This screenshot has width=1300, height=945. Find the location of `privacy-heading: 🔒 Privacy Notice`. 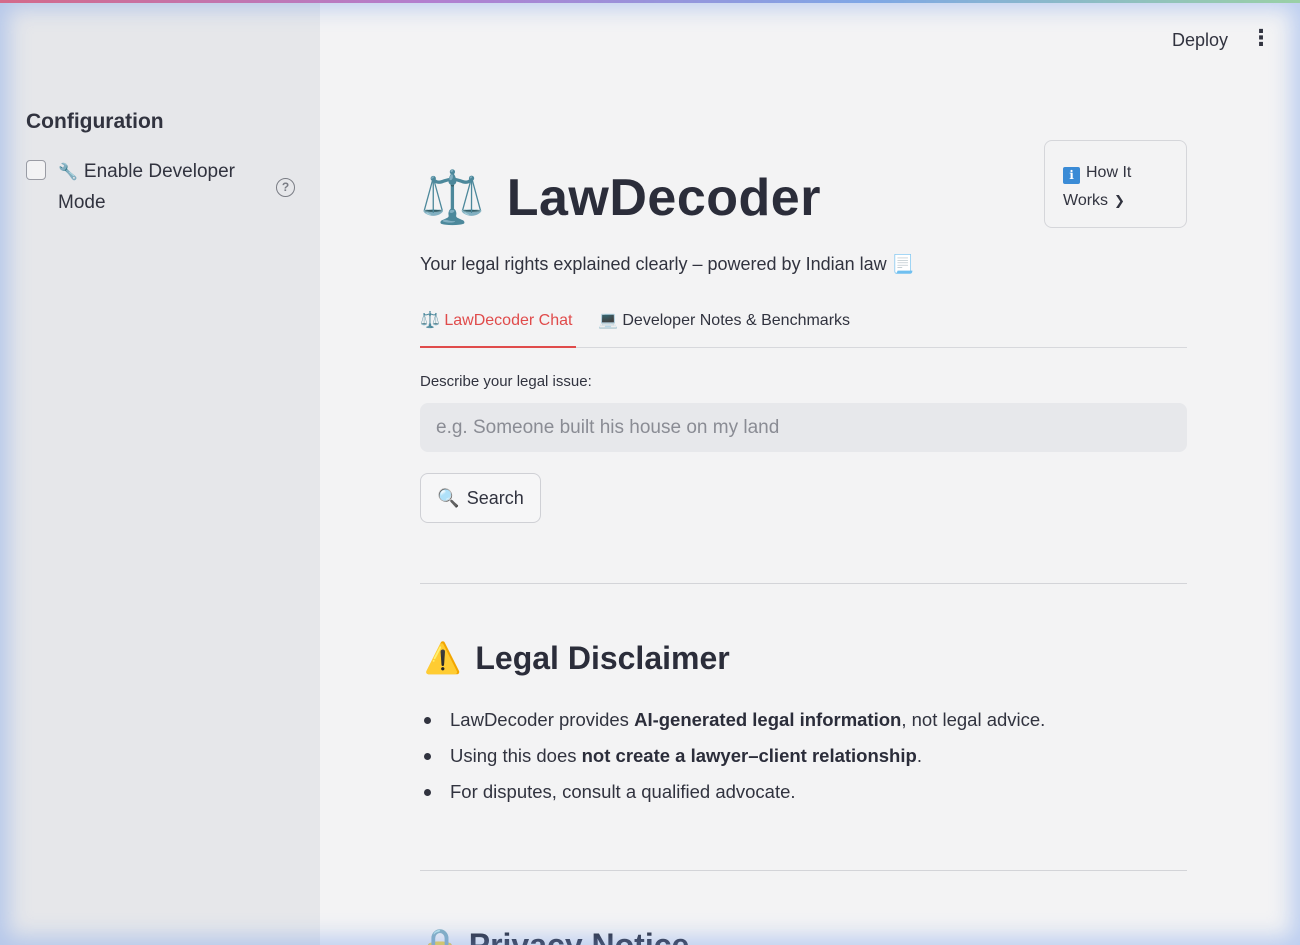

privacy-heading: 🔒 Privacy Notice is located at coordinates (554, 935).